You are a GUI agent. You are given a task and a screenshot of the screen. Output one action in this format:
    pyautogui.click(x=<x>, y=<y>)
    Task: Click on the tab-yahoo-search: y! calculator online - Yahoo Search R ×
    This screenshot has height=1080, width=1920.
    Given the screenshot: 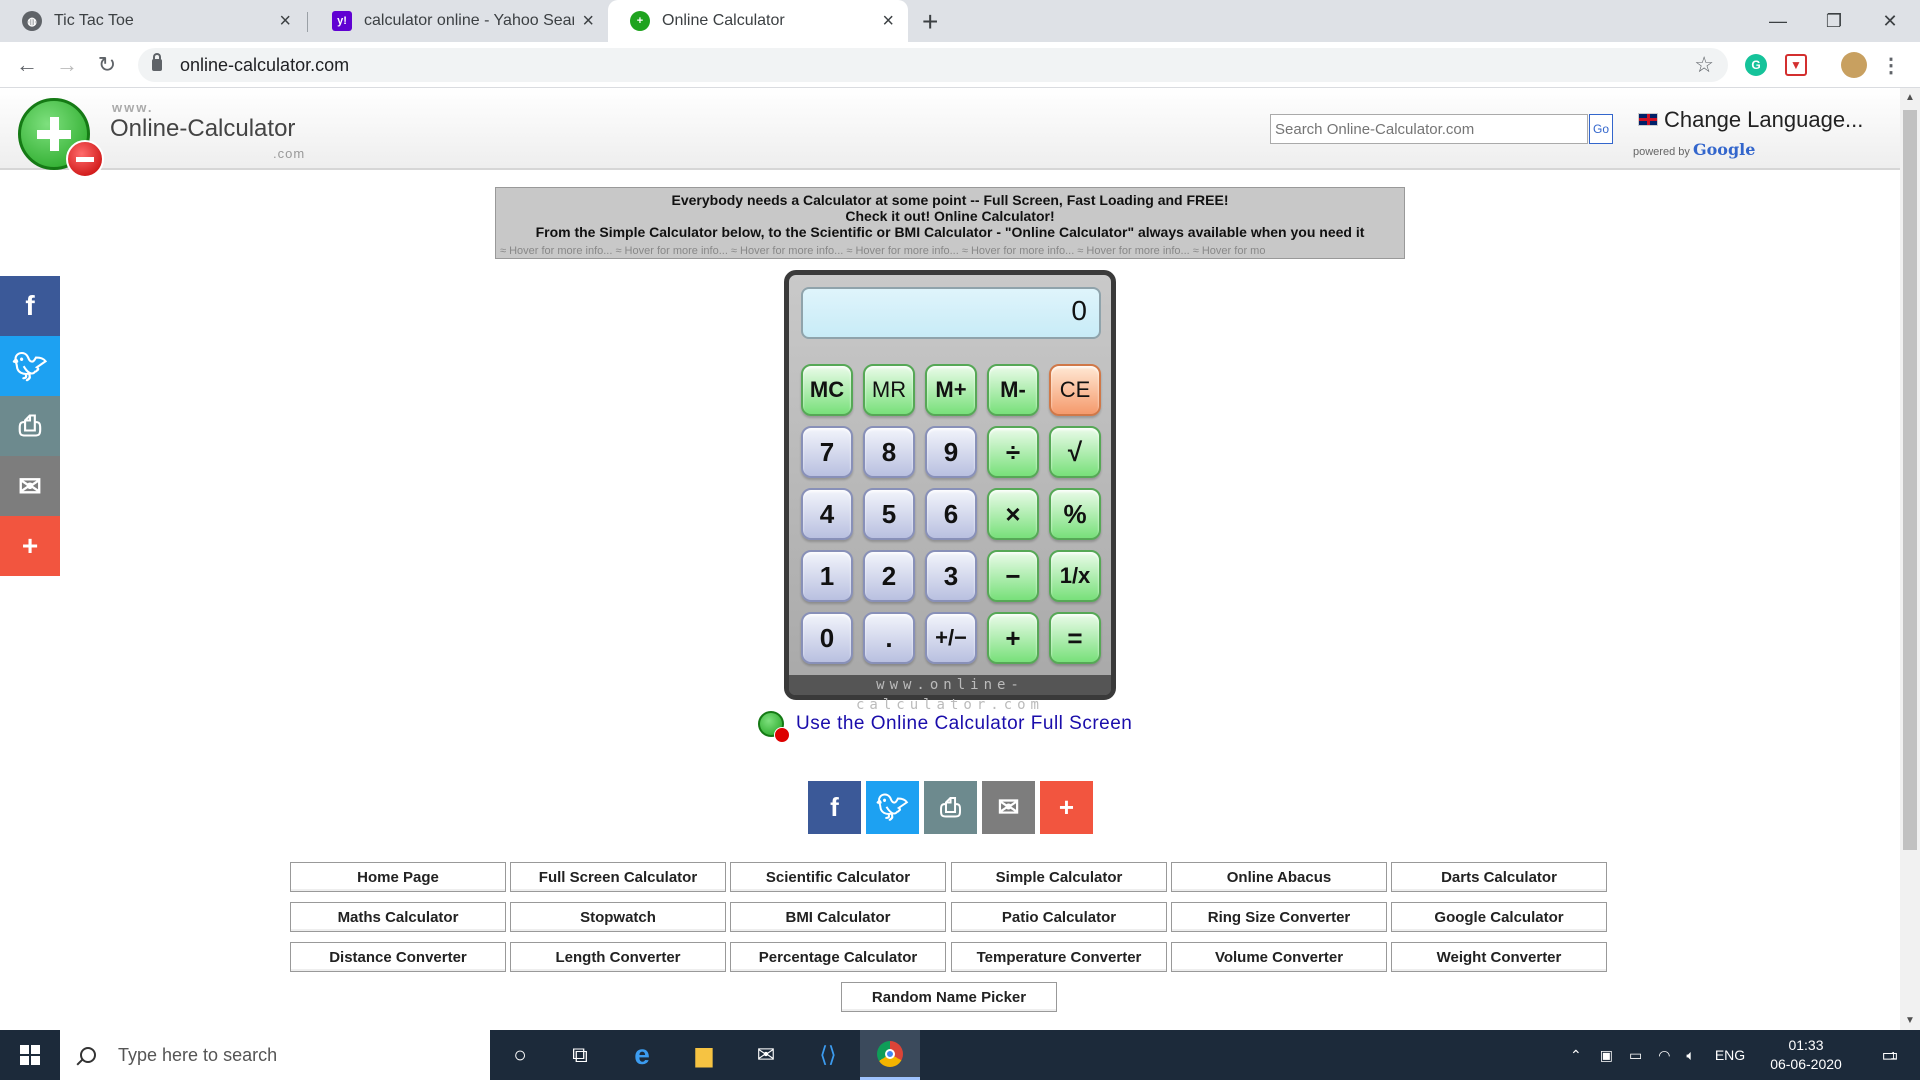 What is the action you would take?
    pyautogui.click(x=459, y=21)
    